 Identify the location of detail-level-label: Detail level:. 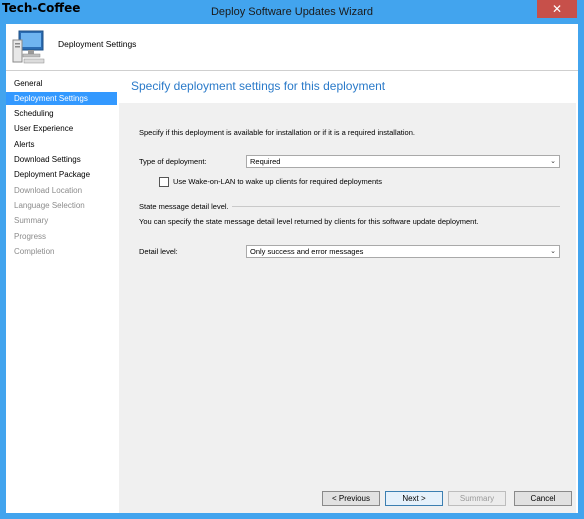
(158, 251).